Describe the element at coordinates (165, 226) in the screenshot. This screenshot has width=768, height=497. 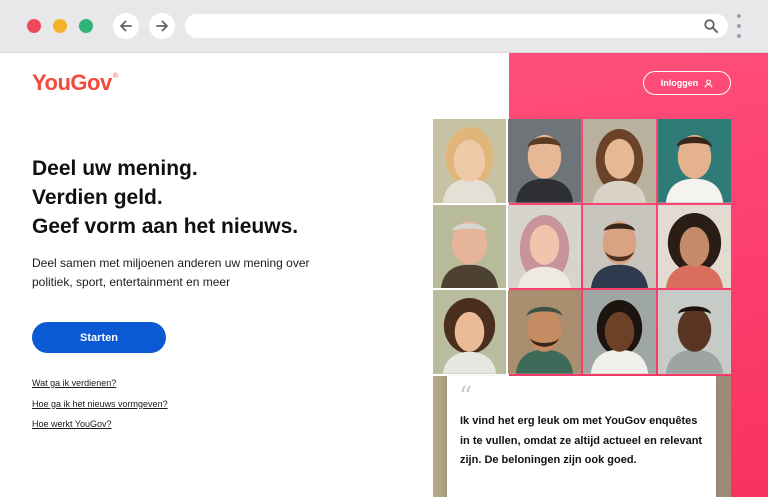
I see `headline-line-3: Geef vorm aan het nieuws.` at that location.